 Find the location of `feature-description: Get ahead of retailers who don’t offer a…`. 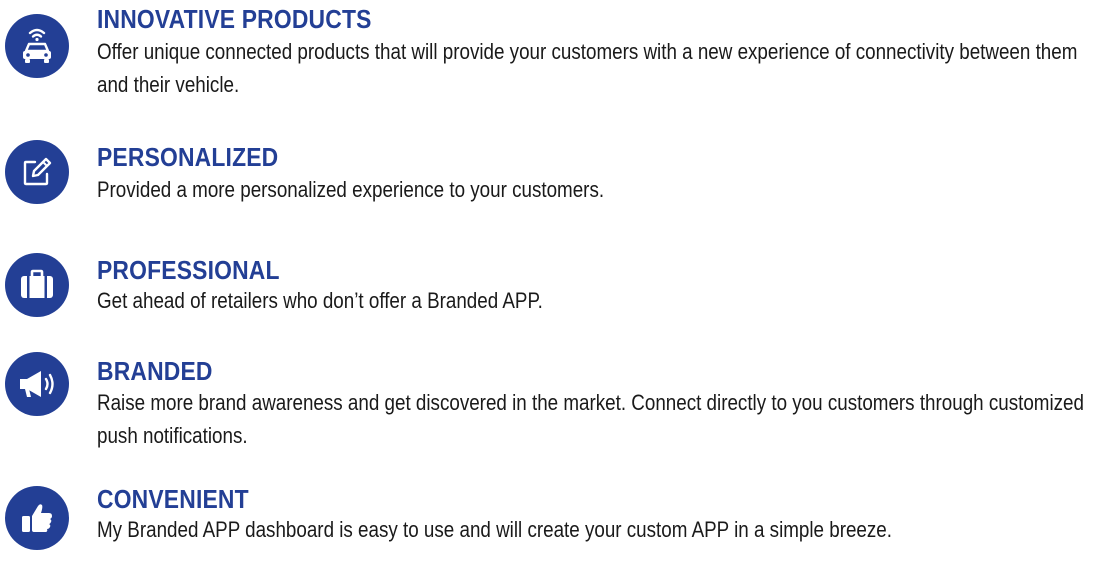

feature-description: Get ahead of retailers who don’t offer a… is located at coordinates (320, 300).